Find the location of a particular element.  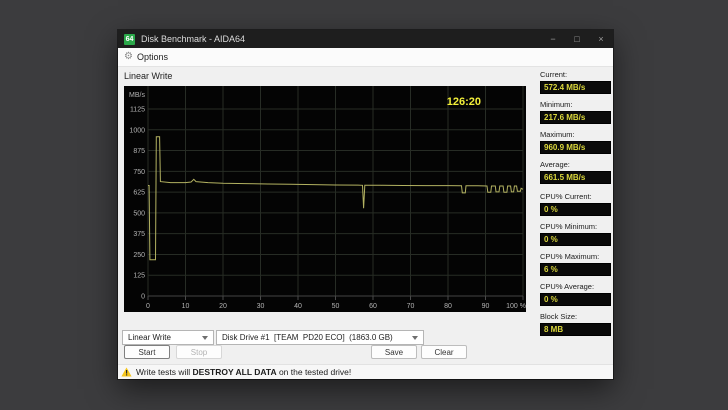

svg-text: 875 is located at coordinates (139, 151).